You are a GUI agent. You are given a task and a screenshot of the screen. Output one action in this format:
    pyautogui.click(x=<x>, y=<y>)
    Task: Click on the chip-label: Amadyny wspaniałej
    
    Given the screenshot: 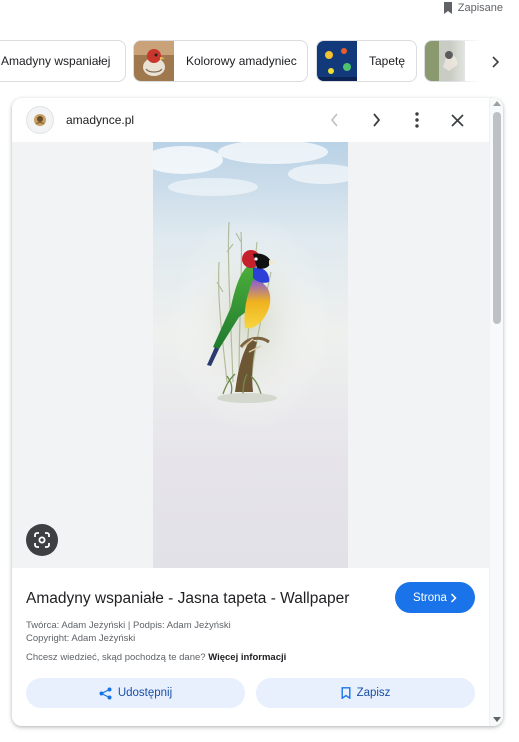 What is the action you would take?
    pyautogui.click(x=56, y=61)
    